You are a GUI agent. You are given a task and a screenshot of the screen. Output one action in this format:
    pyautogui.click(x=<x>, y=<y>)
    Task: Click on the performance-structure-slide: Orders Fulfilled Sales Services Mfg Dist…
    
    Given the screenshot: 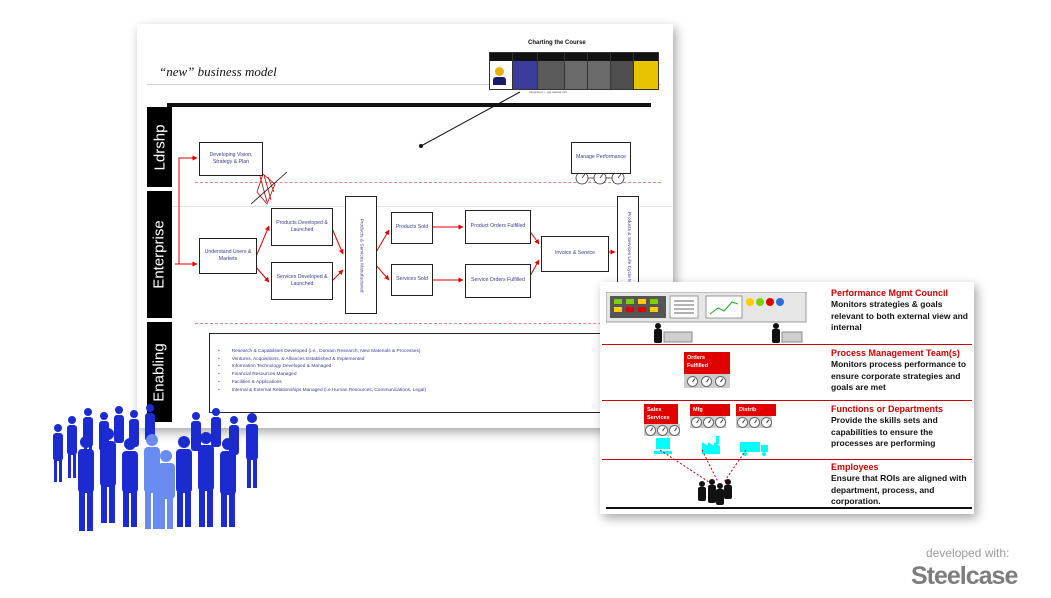 What is the action you would take?
    pyautogui.click(x=787, y=398)
    